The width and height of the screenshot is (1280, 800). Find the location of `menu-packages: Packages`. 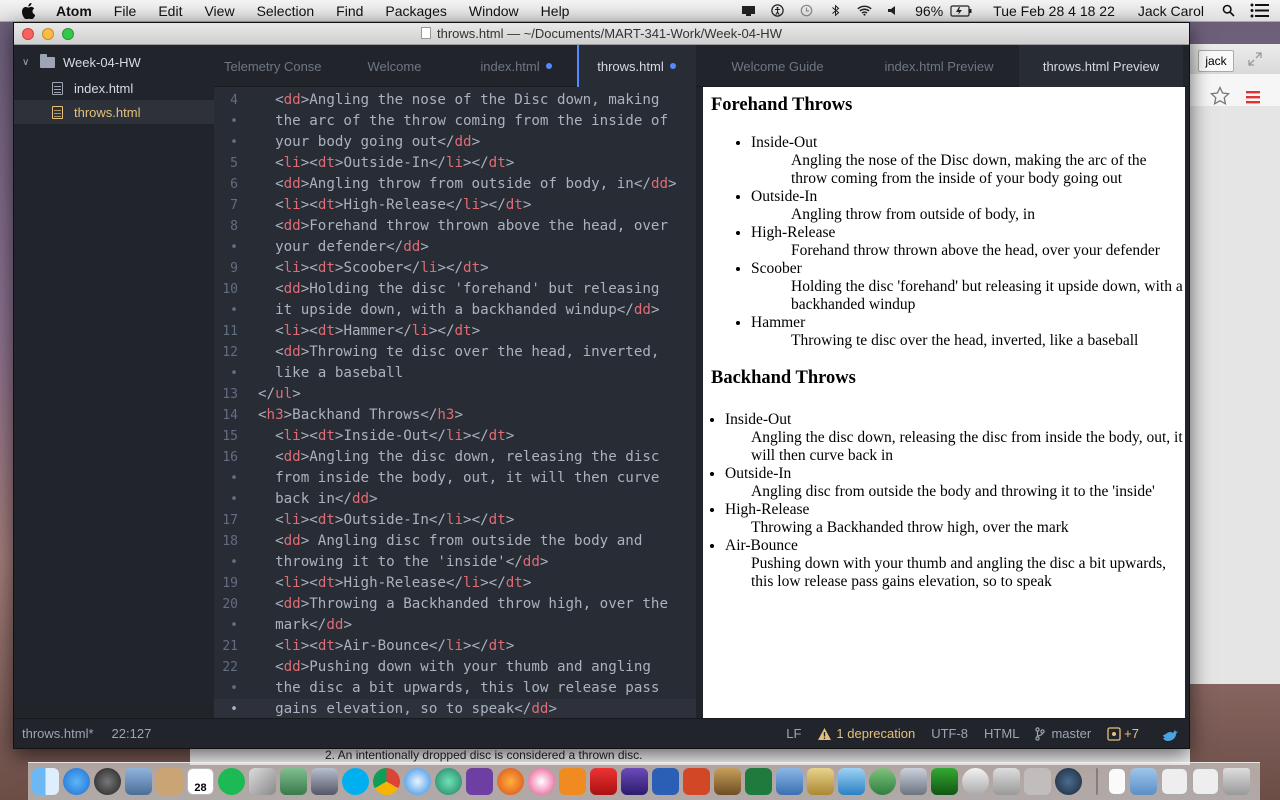

menu-packages: Packages is located at coordinates (415, 11).